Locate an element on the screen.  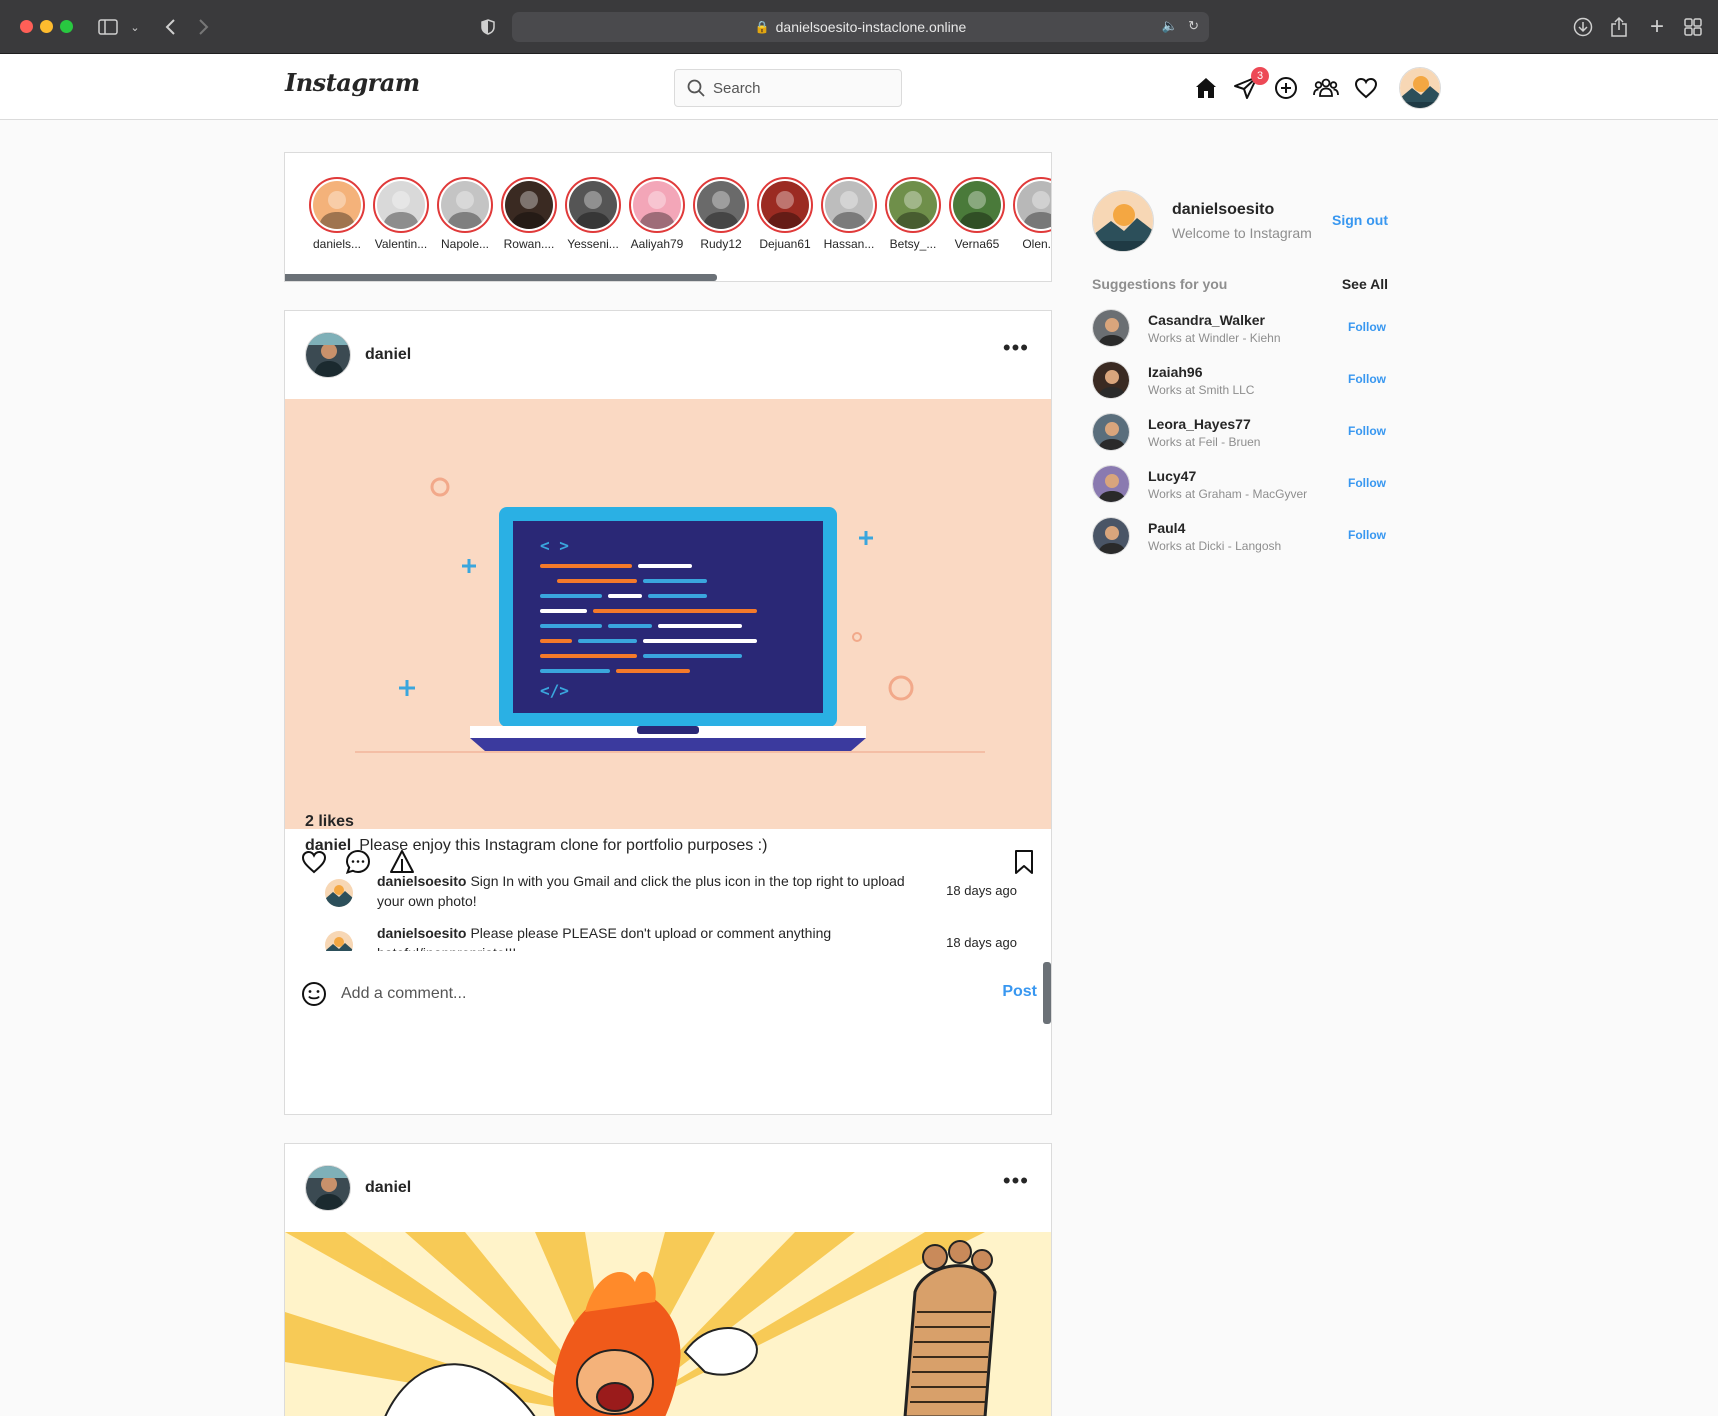
story-item: Rudy12 is located at coordinates (721, 214).